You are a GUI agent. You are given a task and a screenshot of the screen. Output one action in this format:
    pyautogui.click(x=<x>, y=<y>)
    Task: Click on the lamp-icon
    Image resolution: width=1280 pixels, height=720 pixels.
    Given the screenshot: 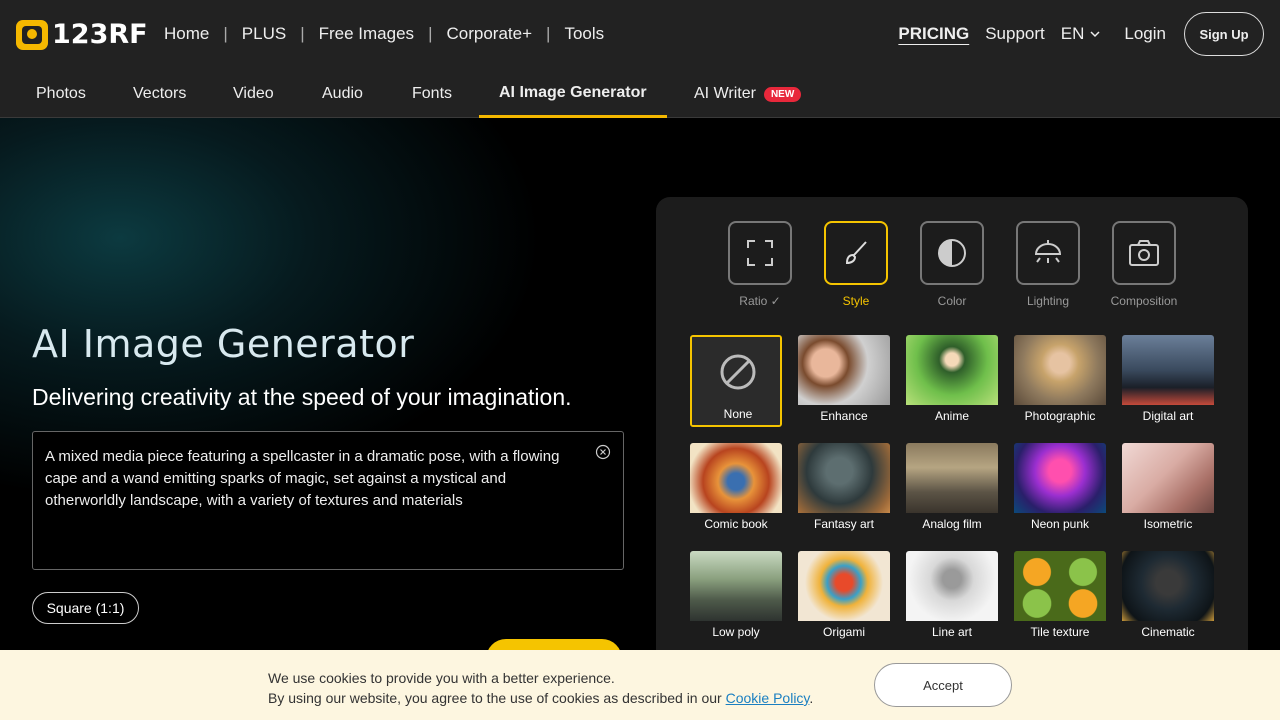 What is the action you would take?
    pyautogui.click(x=1048, y=251)
    